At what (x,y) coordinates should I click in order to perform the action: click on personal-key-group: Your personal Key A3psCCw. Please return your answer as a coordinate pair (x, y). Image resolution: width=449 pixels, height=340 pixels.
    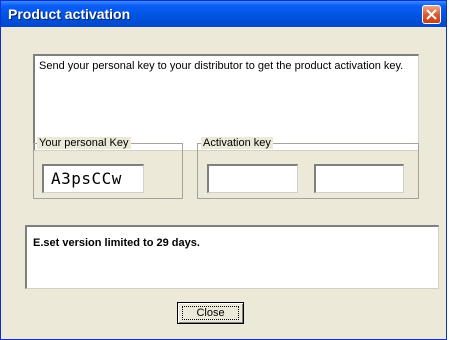
    Looking at the image, I should click on (108, 168).